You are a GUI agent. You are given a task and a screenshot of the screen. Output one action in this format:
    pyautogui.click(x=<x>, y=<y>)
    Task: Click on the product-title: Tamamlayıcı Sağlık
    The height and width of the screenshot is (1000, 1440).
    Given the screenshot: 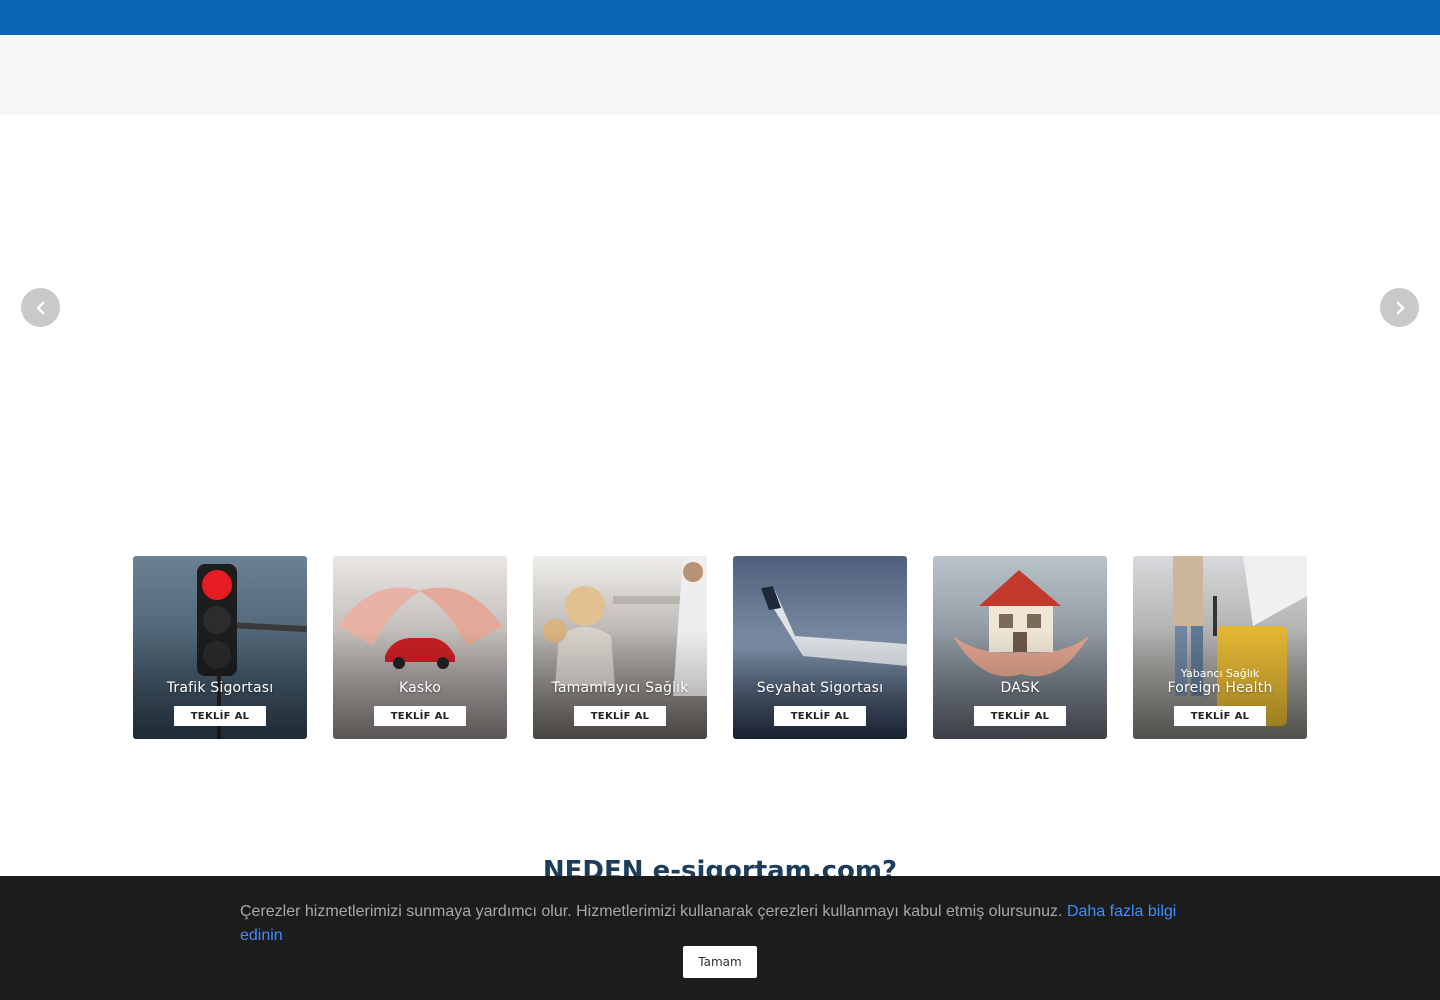 What is the action you would take?
    pyautogui.click(x=620, y=688)
    